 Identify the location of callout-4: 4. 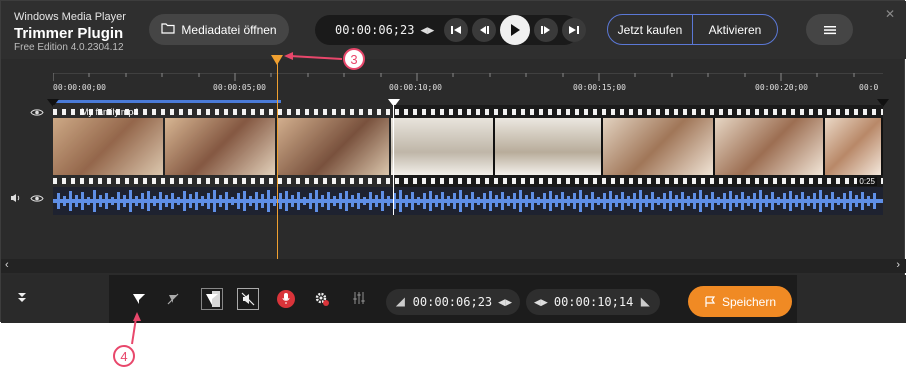
(124, 356).